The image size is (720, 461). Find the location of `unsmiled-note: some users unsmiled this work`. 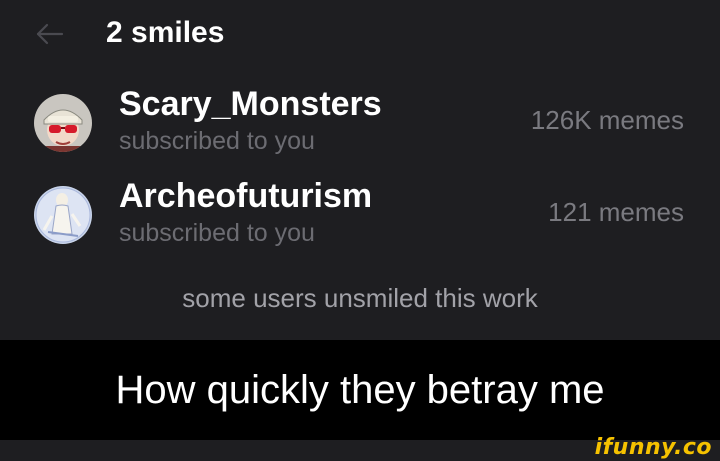

unsmiled-note: some users unsmiled this work is located at coordinates (360, 298).